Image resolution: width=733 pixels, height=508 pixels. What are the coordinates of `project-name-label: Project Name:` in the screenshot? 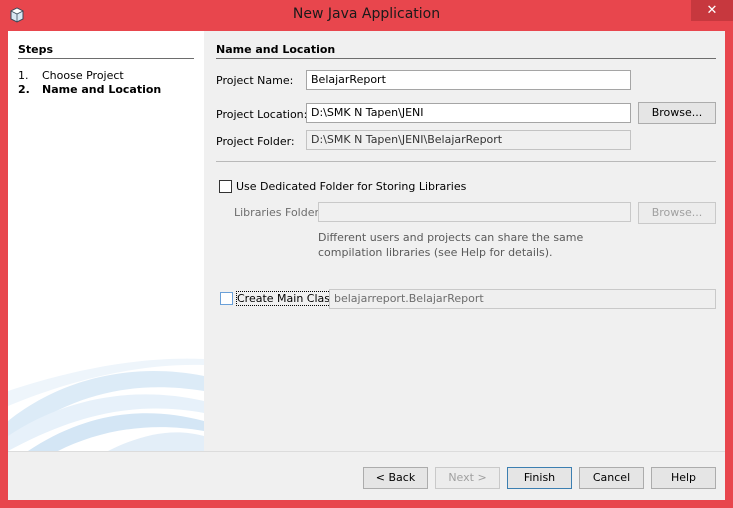 It's located at (255, 80).